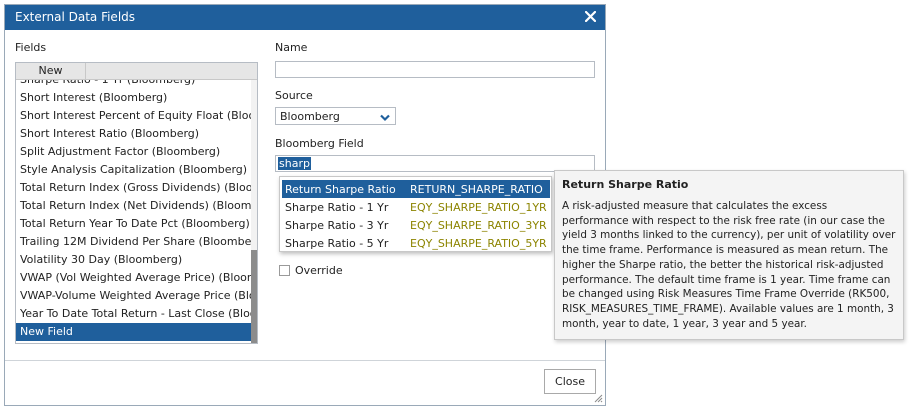 The height and width of the screenshot is (416, 912). What do you see at coordinates (590, 16) in the screenshot?
I see `close-icon` at bounding box center [590, 16].